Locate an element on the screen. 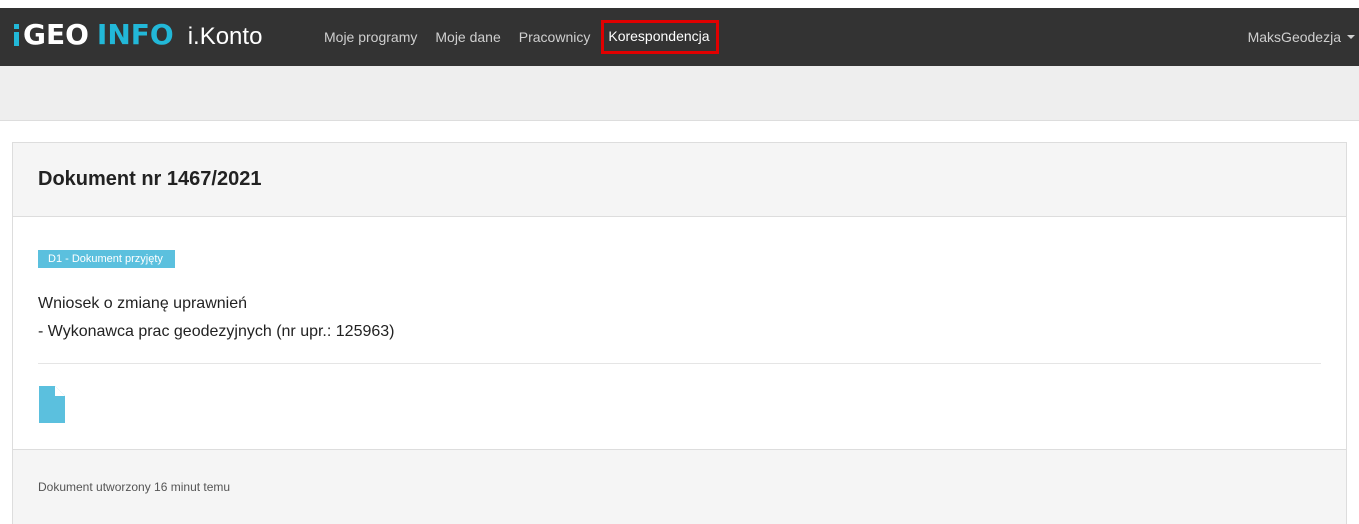 This screenshot has width=1359, height=524. user-menu: MaksGeodezja is located at coordinates (1301, 37).